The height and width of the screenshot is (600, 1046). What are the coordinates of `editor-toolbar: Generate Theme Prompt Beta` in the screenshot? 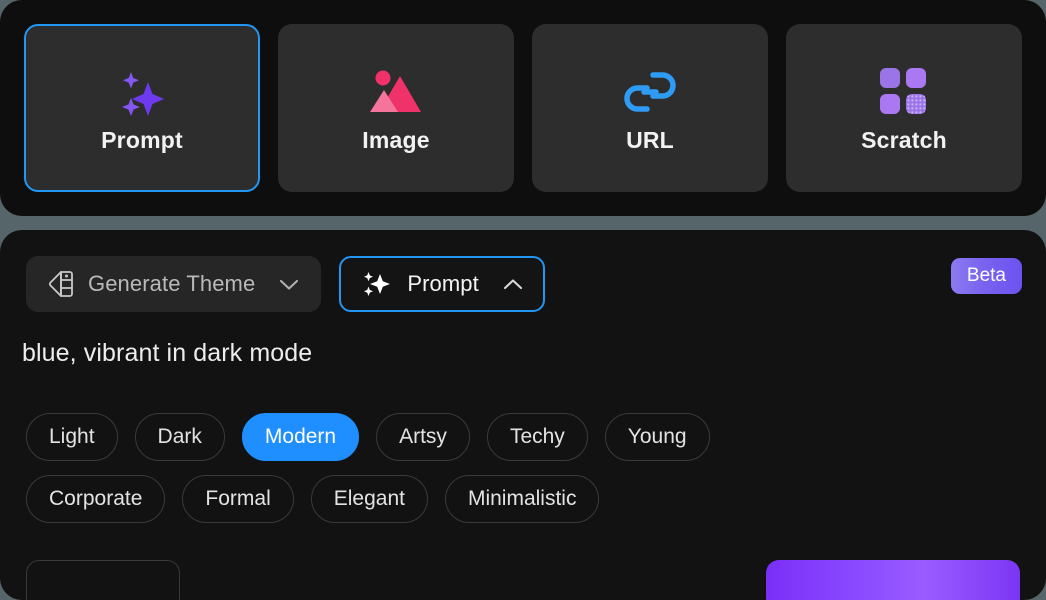 It's located at (523, 271).